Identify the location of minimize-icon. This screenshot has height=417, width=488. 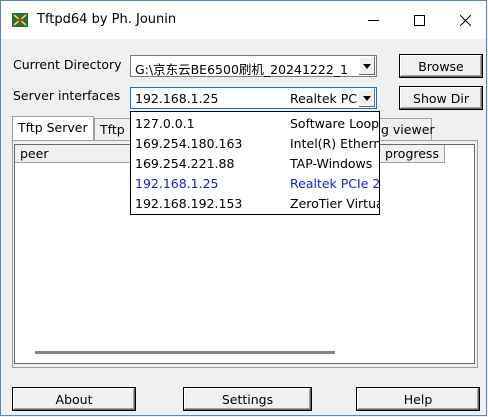
(373, 20).